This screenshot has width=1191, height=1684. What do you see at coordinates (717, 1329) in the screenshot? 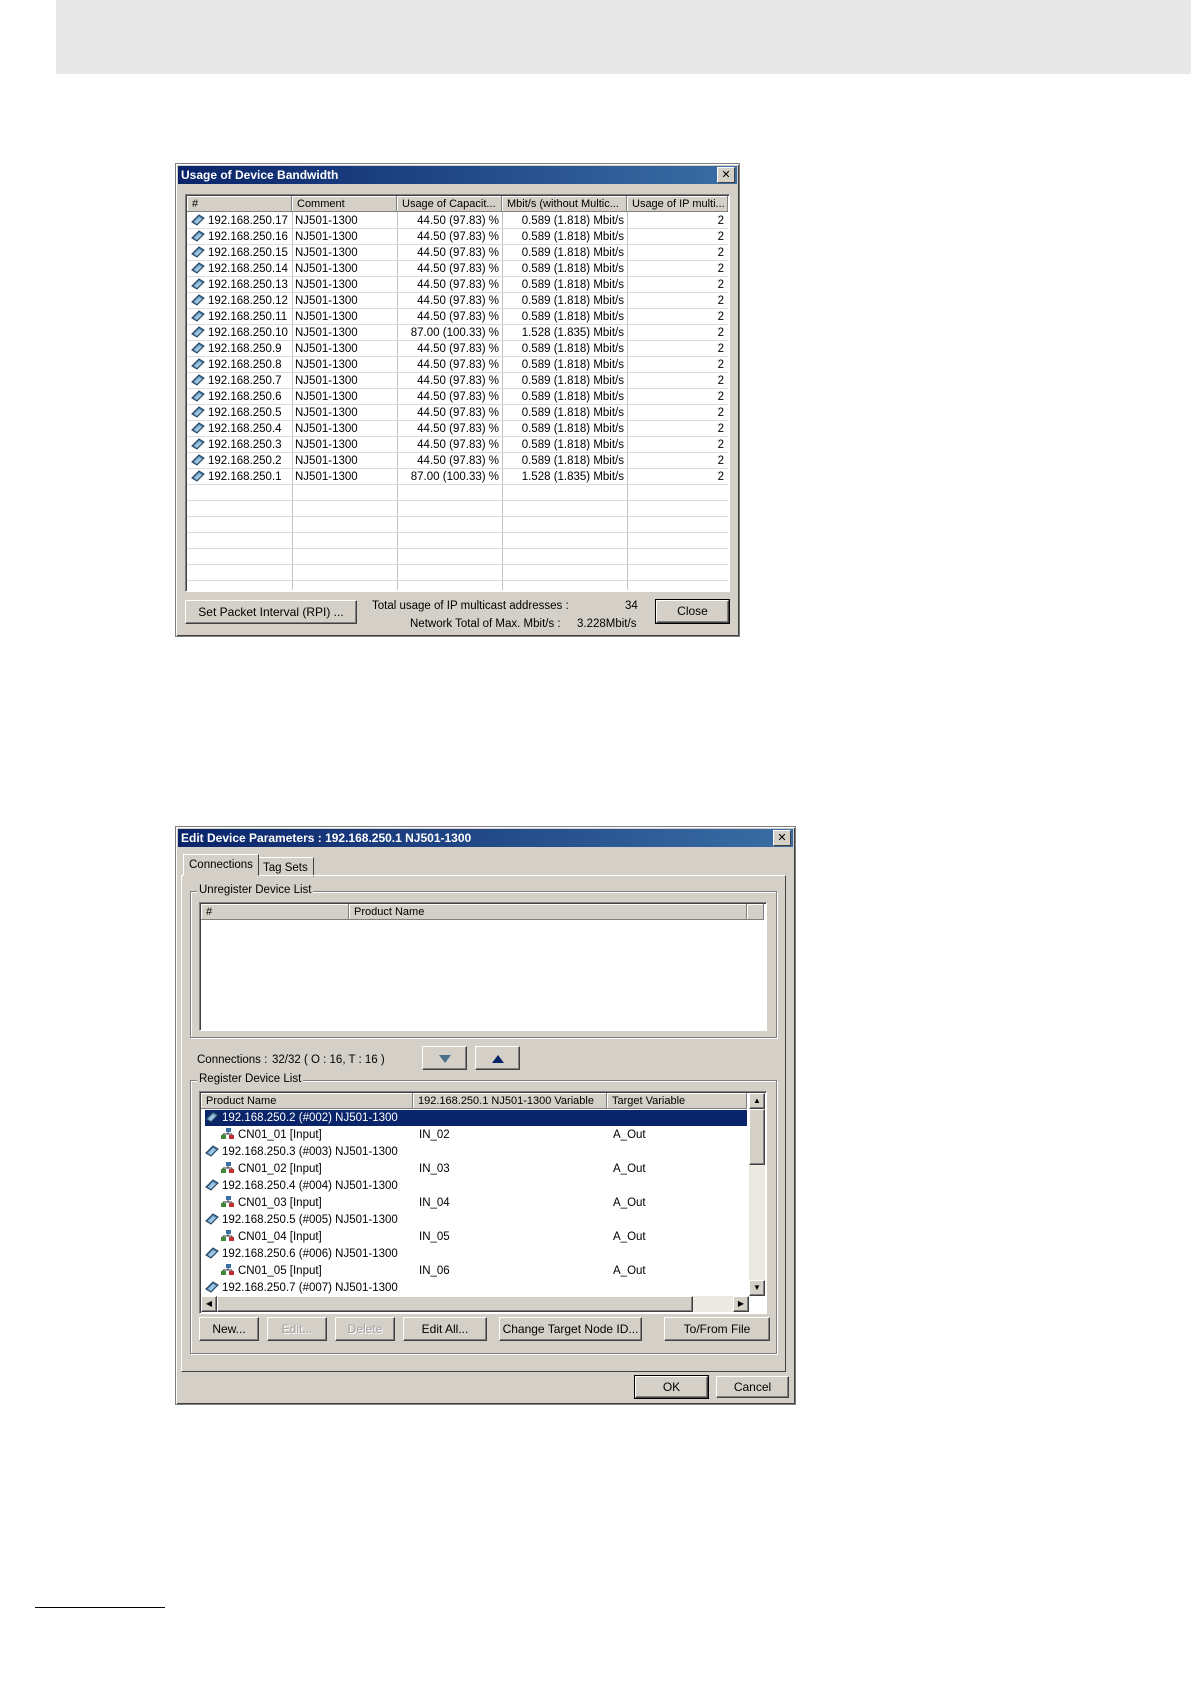
I see `to-from-file-button: To/From File` at bounding box center [717, 1329].